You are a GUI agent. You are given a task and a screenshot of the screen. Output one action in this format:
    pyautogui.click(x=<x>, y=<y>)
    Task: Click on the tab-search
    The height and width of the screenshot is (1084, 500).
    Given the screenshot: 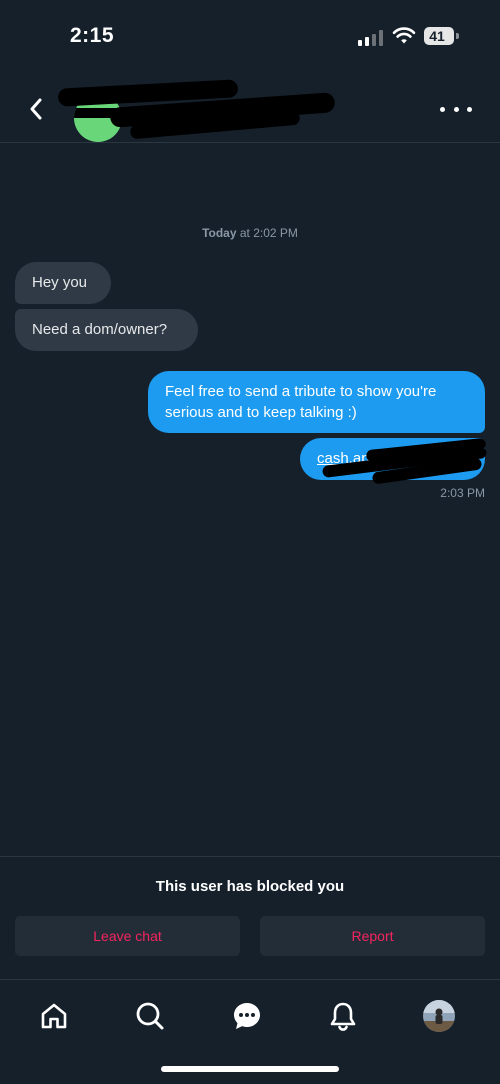 What is the action you would take?
    pyautogui.click(x=150, y=1016)
    